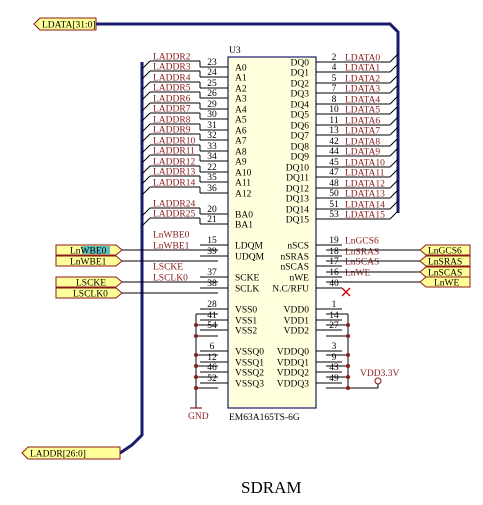 Image resolution: width=483 pixels, height=505 pixels. What do you see at coordinates (174, 152) in the screenshot?
I see `net-label: LADDR11` at bounding box center [174, 152].